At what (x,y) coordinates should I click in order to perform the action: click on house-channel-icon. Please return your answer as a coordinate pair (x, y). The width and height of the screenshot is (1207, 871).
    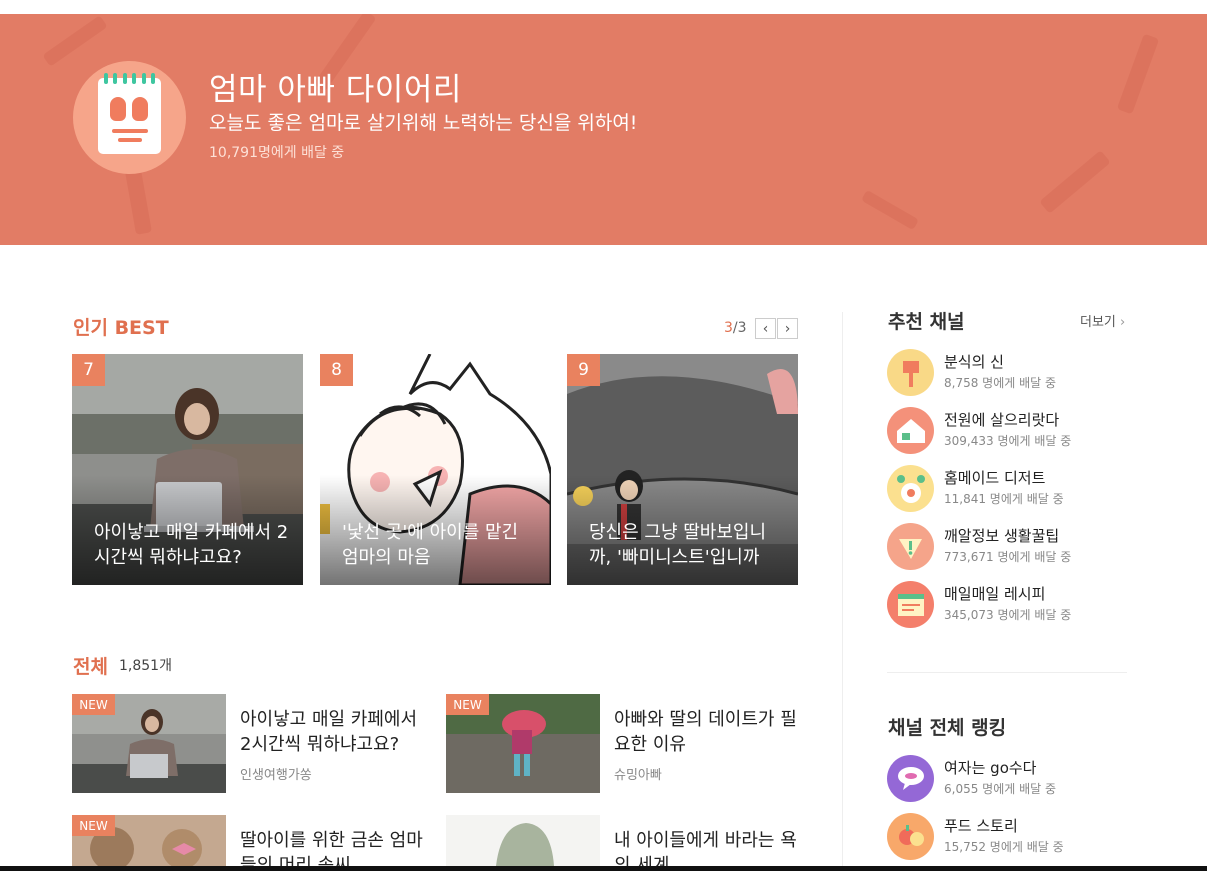
    Looking at the image, I should click on (910, 430).